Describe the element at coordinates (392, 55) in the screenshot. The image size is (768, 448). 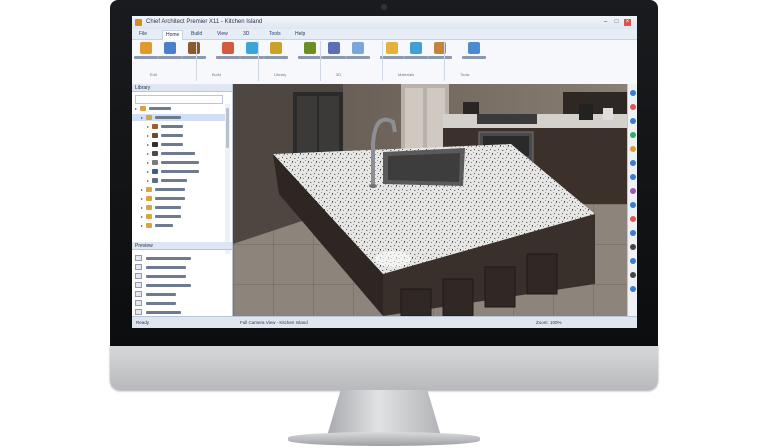
I see `material-button` at that location.